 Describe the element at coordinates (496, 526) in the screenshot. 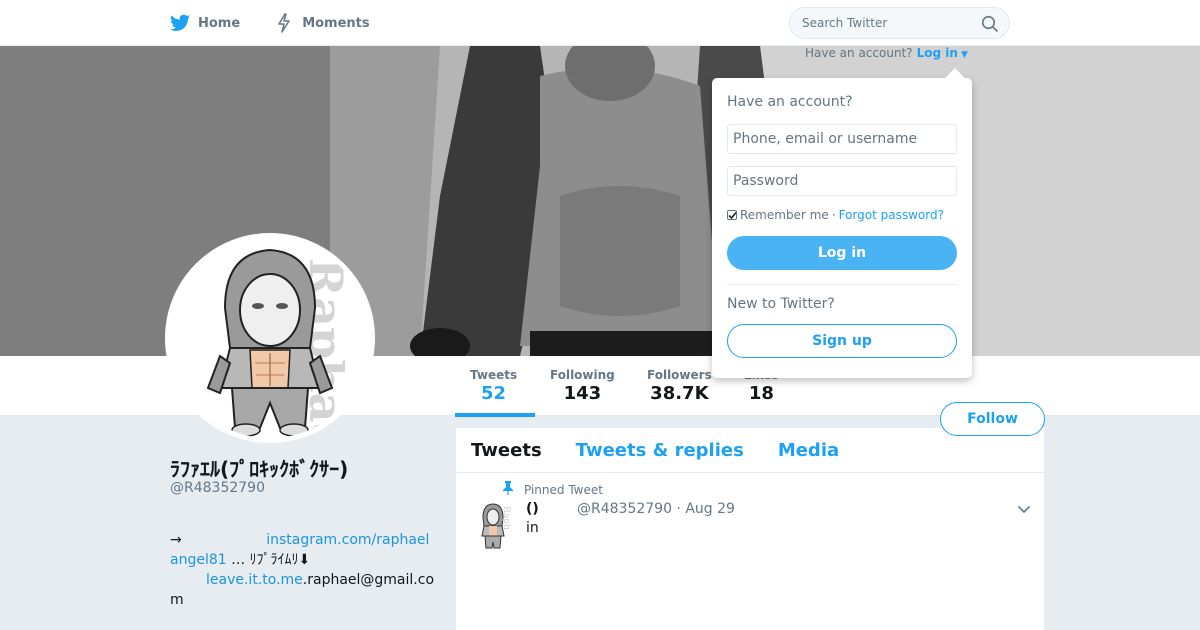

I see `tweet-avatar-illustration: Raph` at that location.